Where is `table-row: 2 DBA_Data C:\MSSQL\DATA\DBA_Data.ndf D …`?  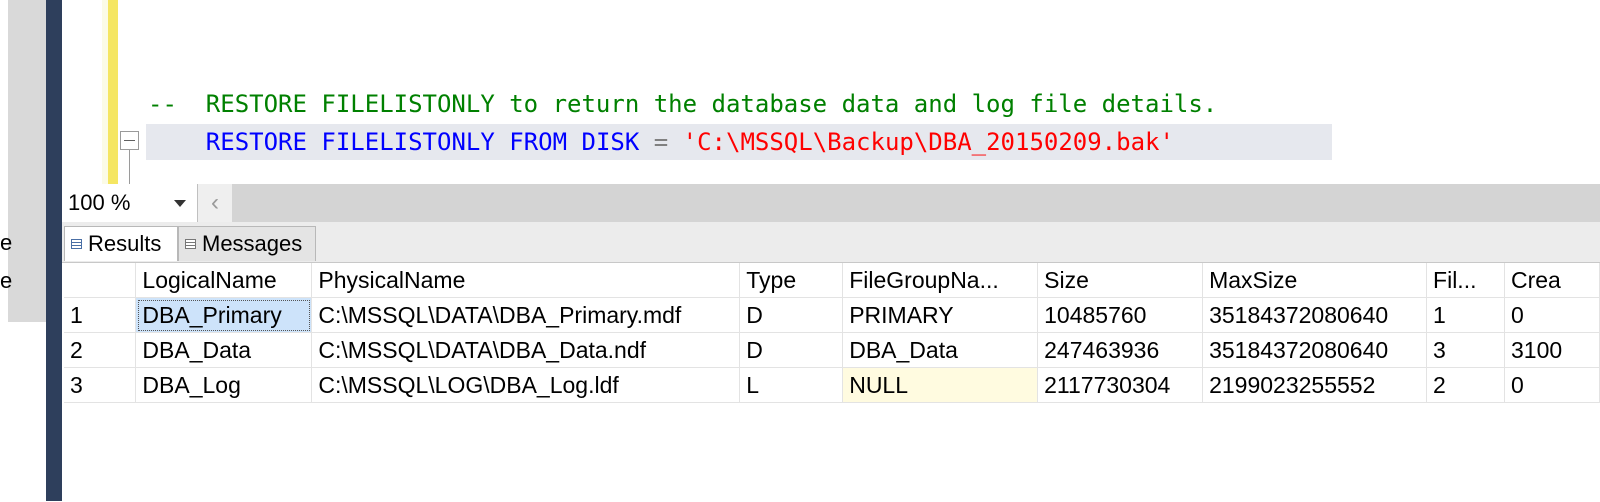 table-row: 2 DBA_Data C:\MSSQL\DATA\DBA_Data.ndf D … is located at coordinates (832, 350).